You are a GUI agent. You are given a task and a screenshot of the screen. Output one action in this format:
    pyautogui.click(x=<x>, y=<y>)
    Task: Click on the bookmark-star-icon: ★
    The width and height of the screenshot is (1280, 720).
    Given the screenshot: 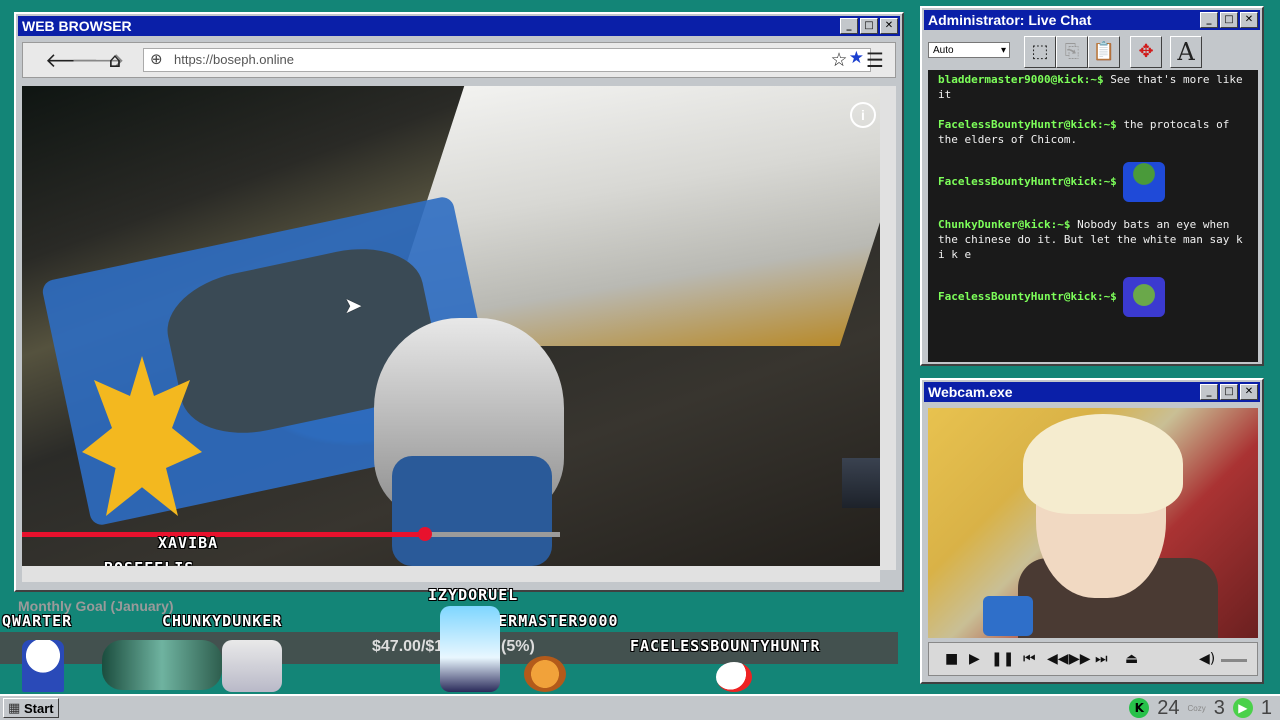 What is the action you would take?
    pyautogui.click(x=856, y=58)
    